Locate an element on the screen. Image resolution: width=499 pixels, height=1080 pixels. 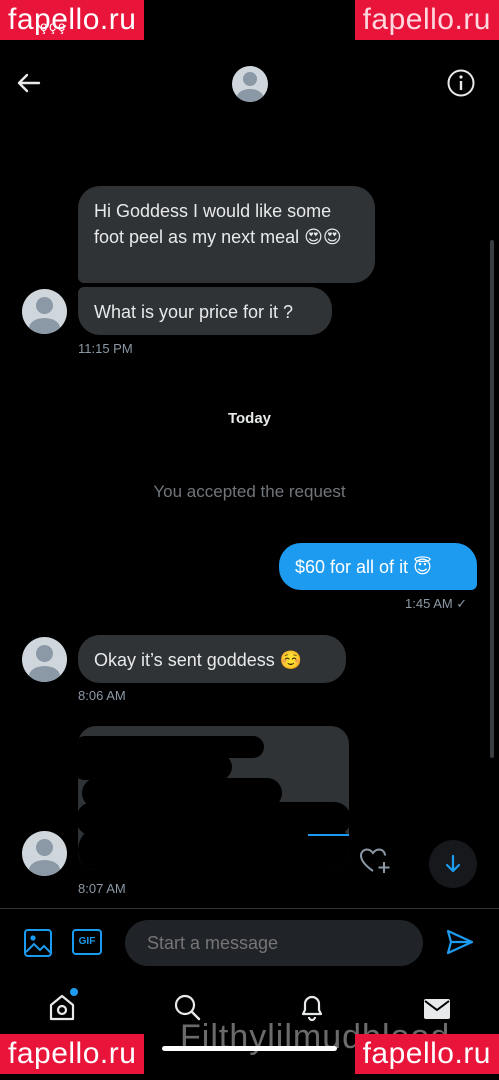
watermark-top-right: fapello.ru is located at coordinates (426, 20).